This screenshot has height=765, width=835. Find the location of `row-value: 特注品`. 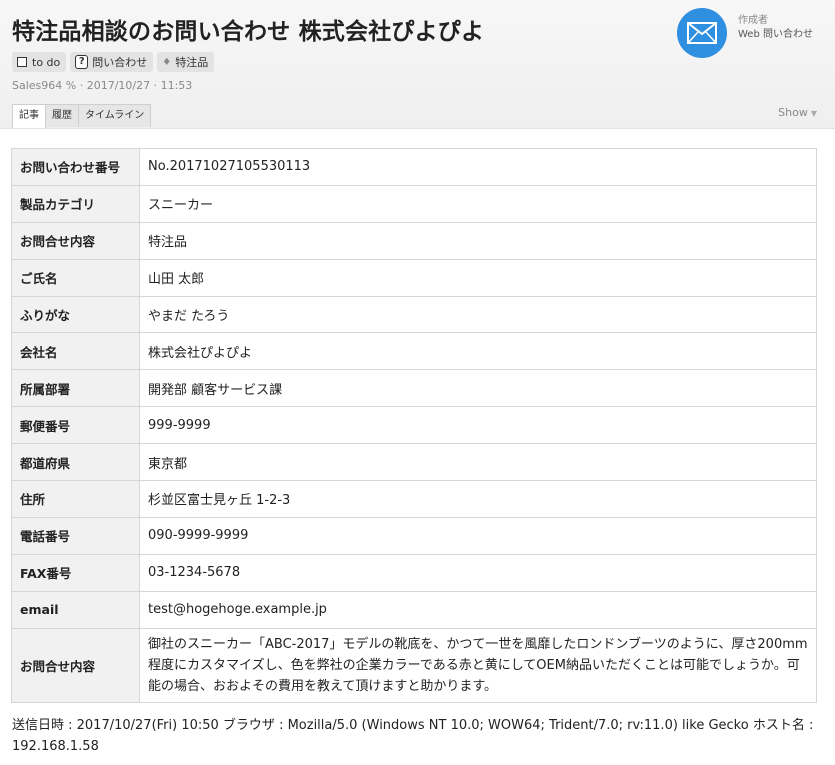

row-value: 特注品 is located at coordinates (478, 240).